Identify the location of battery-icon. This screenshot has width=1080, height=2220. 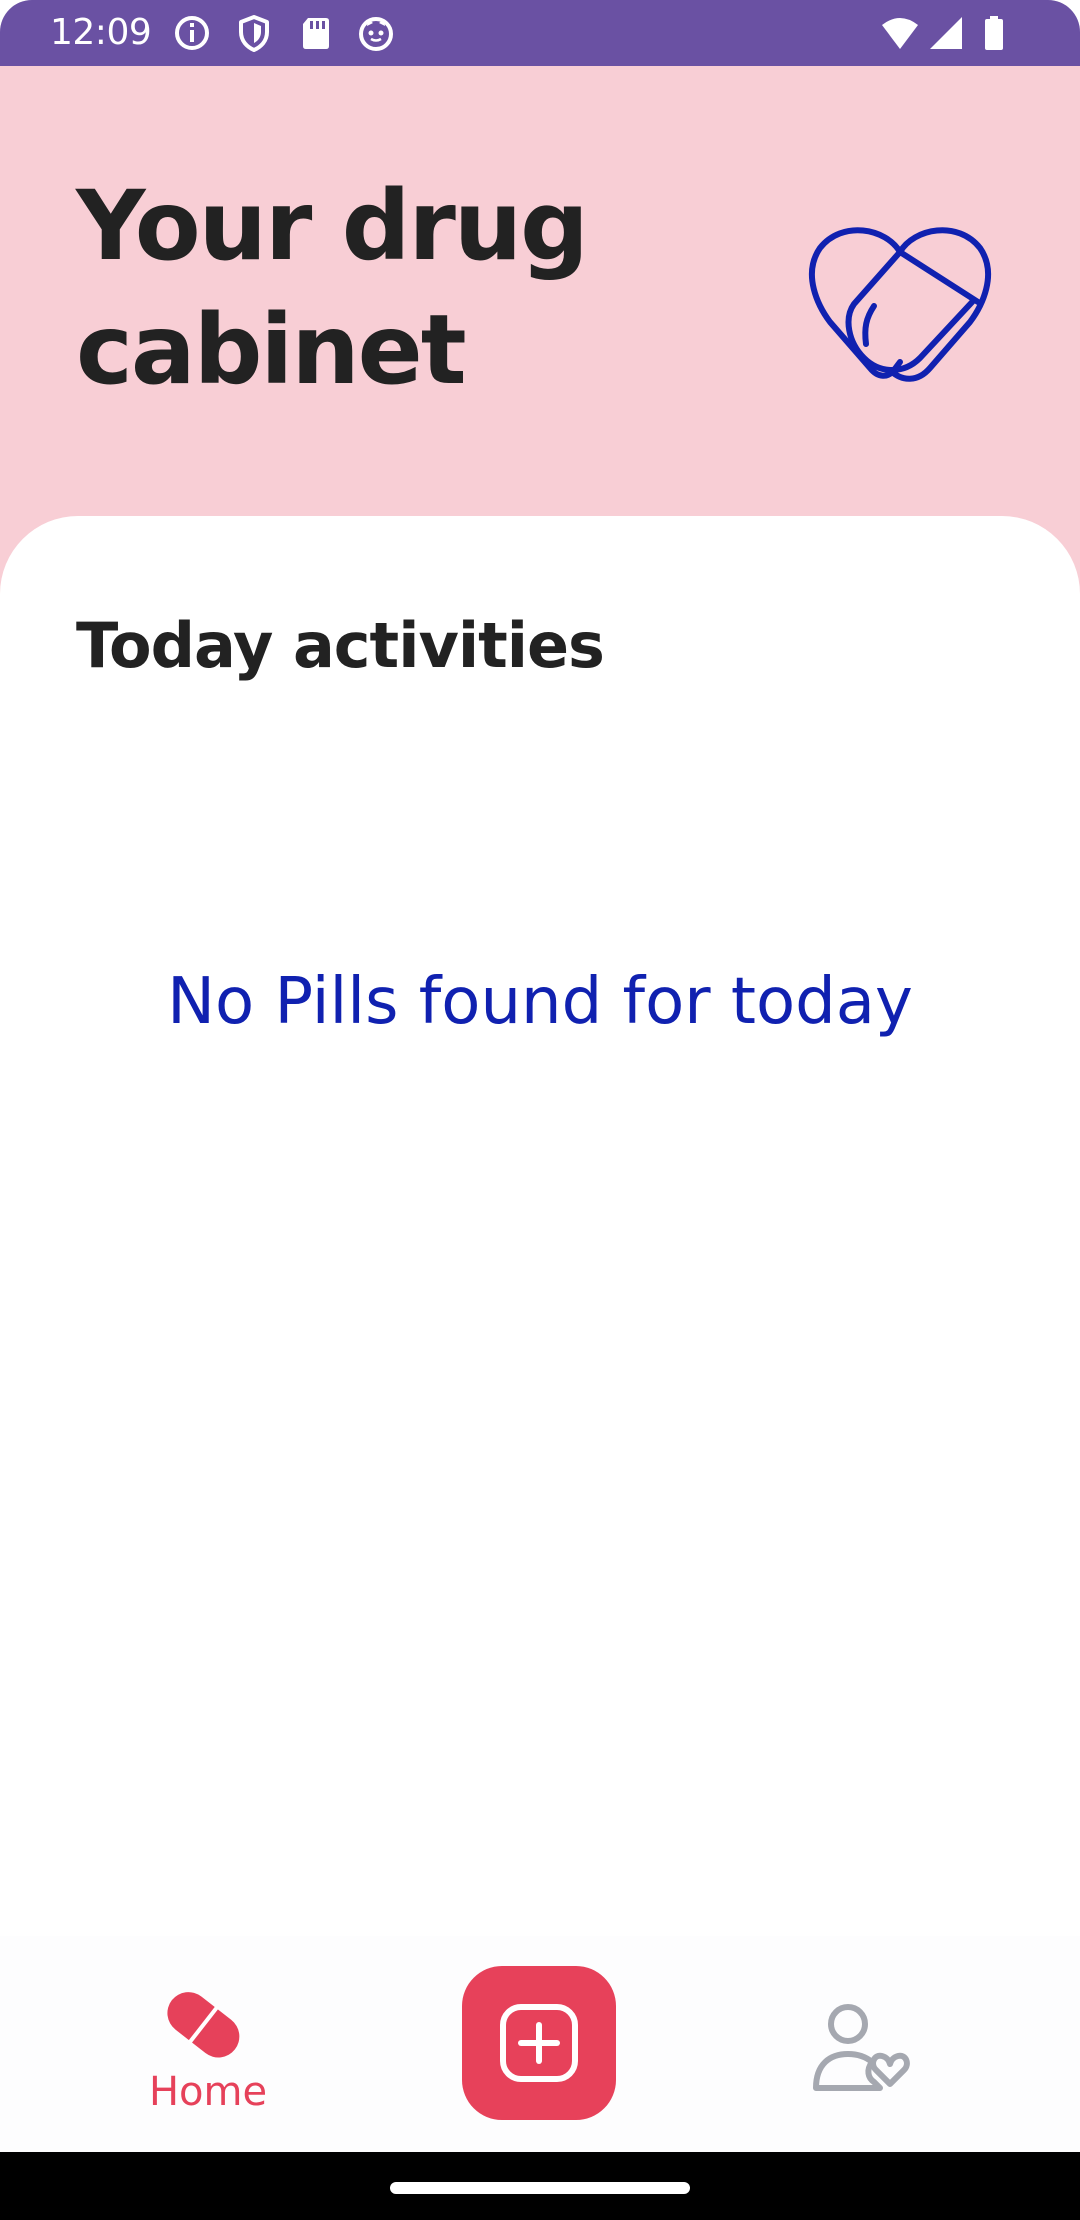
(994, 33).